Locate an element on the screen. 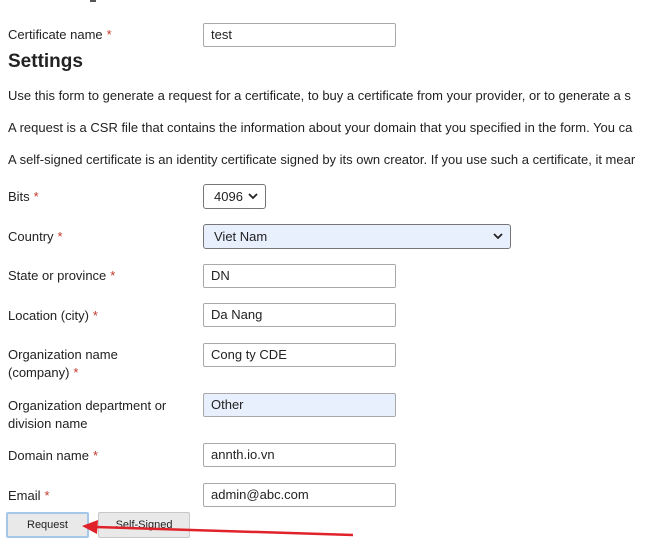  state-label: State or province * is located at coordinates (61, 276).